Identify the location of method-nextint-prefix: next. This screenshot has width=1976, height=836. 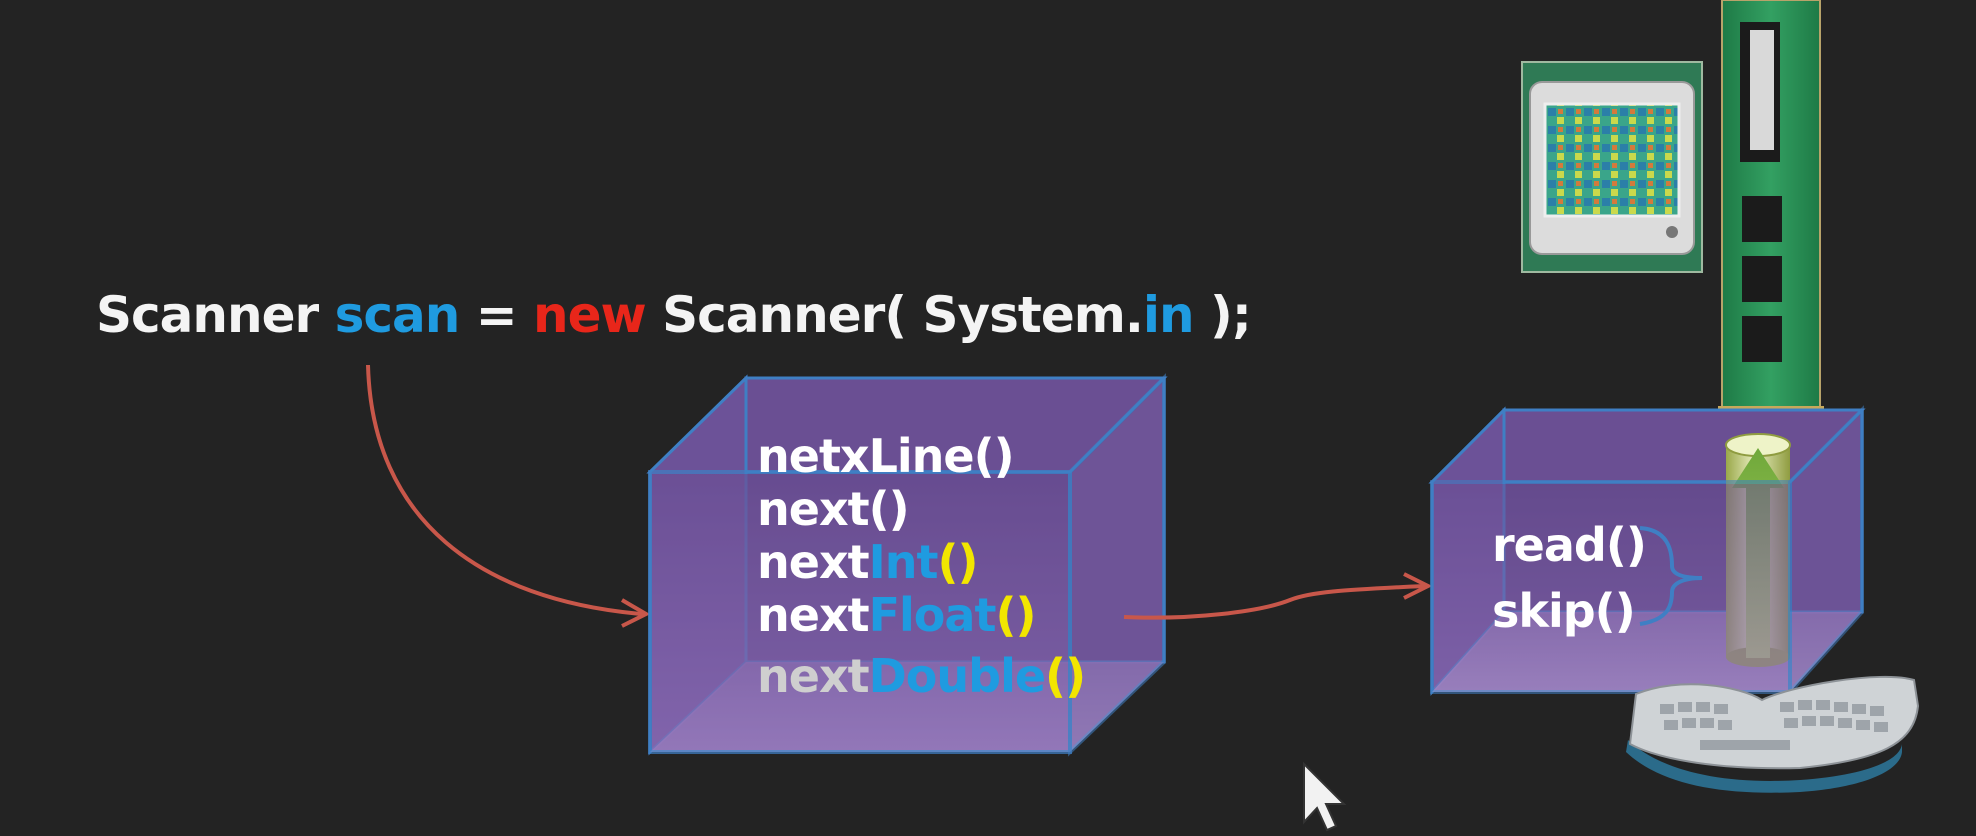
(813, 562).